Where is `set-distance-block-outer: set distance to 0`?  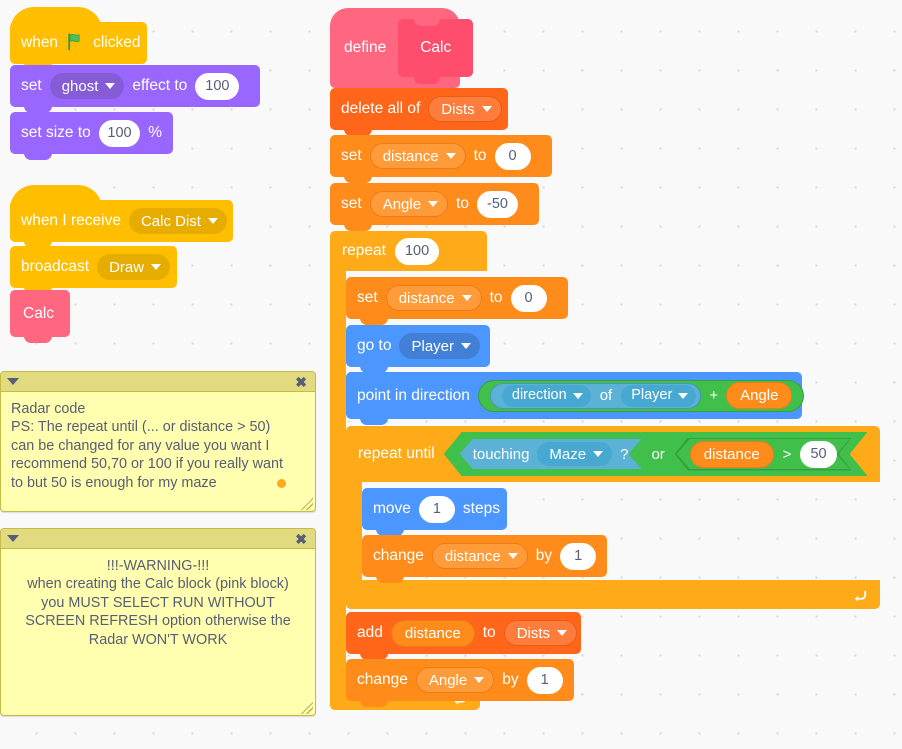
set-distance-block-outer: set distance to 0 is located at coordinates (441, 159).